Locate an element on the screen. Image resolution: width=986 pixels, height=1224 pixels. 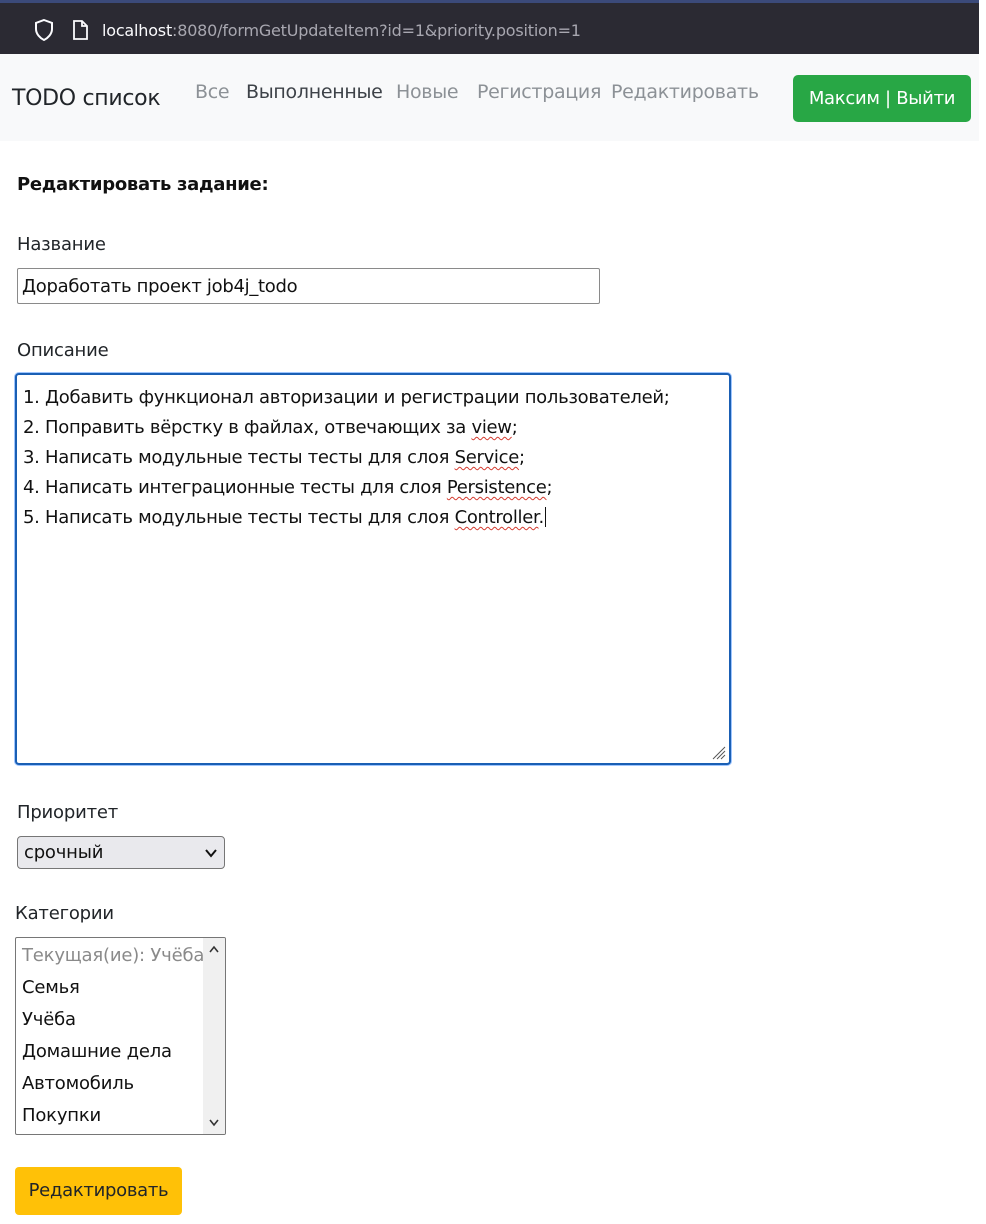
category-option-housework: Домашние дела is located at coordinates (97, 1051).